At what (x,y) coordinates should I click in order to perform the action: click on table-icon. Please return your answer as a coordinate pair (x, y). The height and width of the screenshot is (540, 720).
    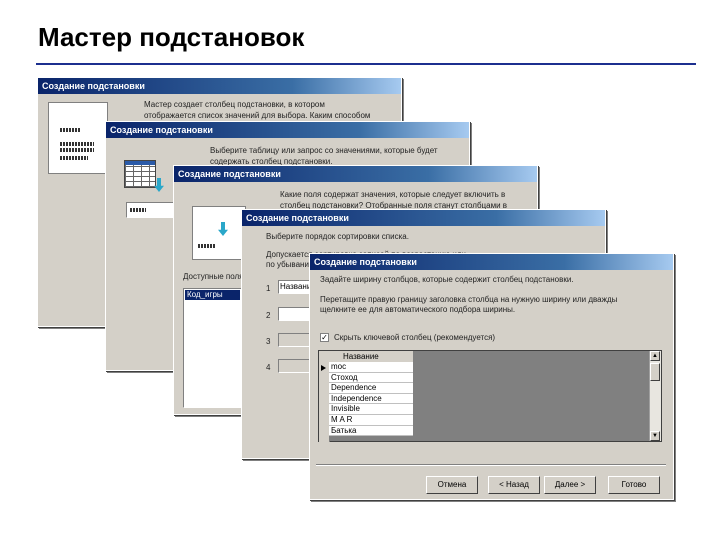
    Looking at the image, I should click on (140, 174).